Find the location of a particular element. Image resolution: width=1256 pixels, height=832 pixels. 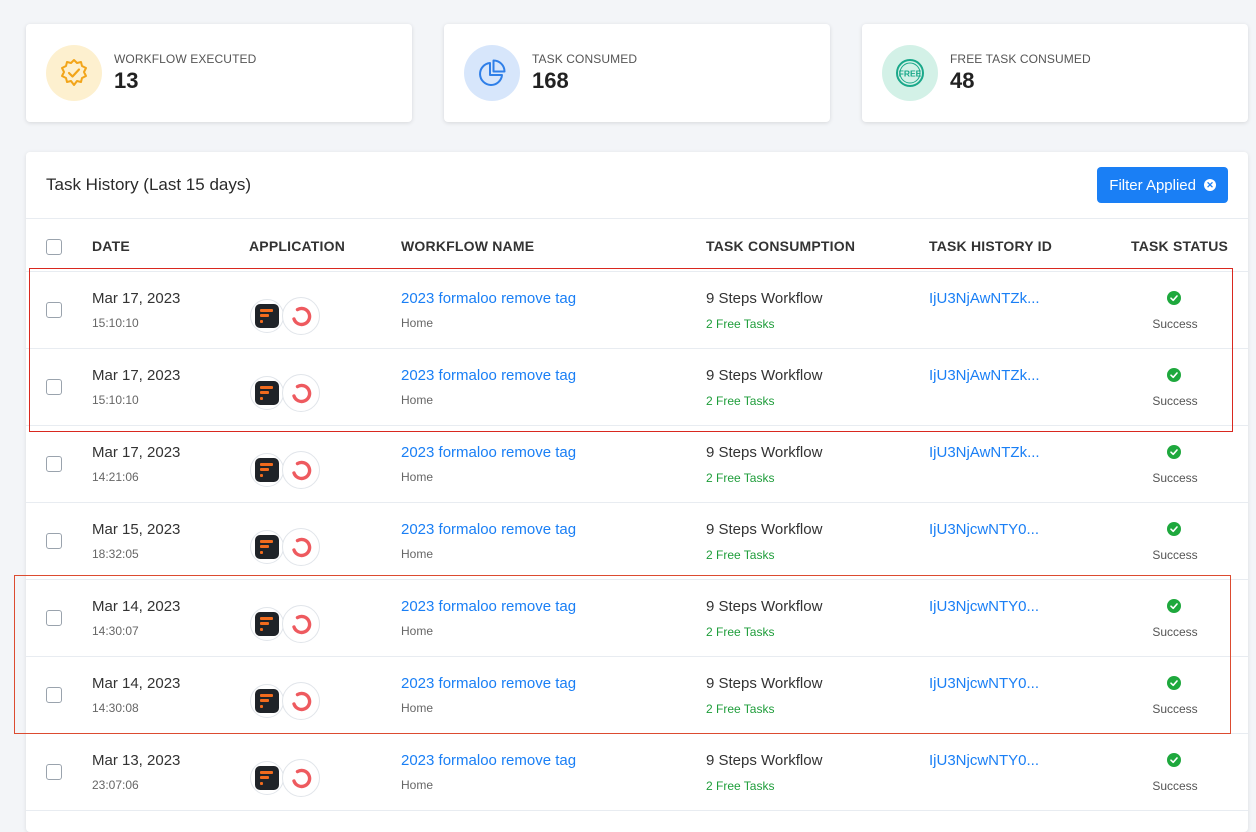

svg-text: FREE is located at coordinates (910, 74).